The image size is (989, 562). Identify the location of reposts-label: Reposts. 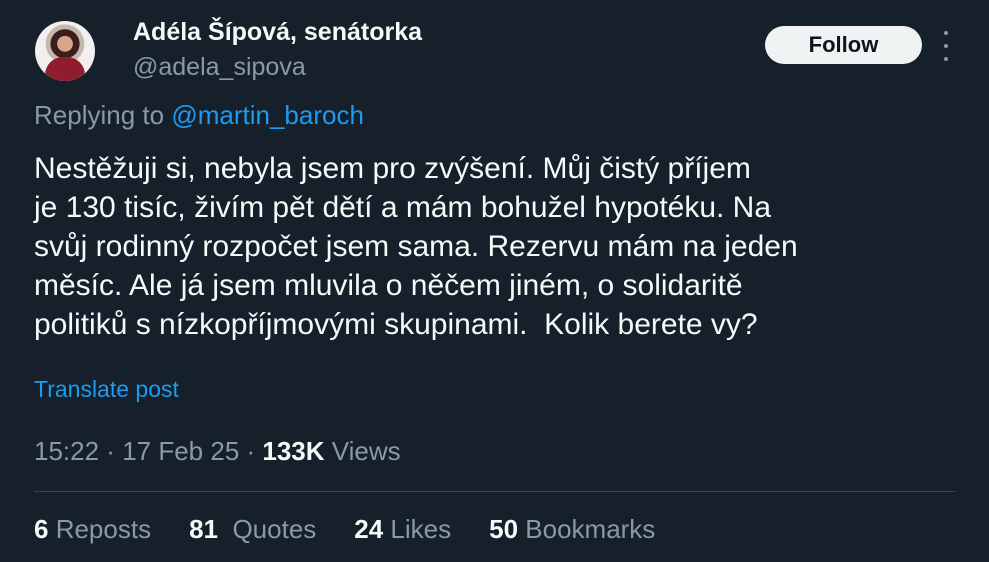
(100, 529).